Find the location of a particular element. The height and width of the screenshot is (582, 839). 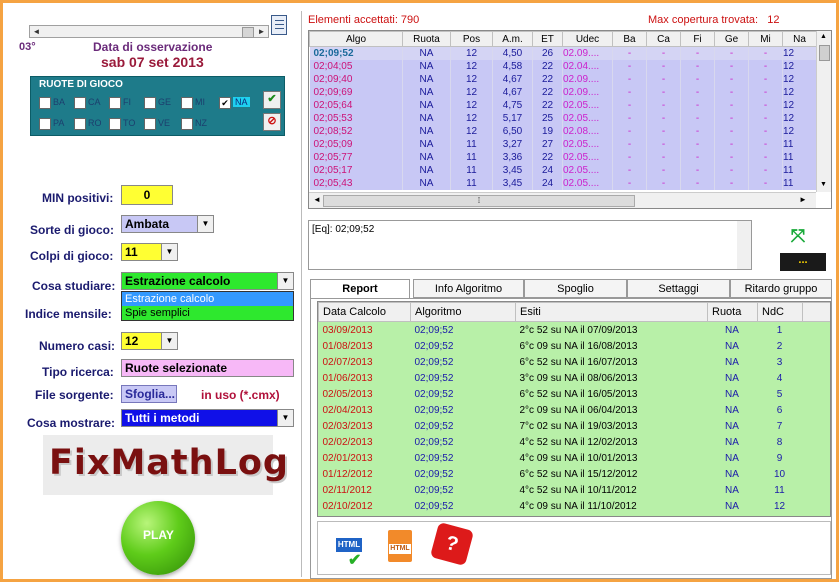

checkbox-na: ✔ is located at coordinates (225, 103).